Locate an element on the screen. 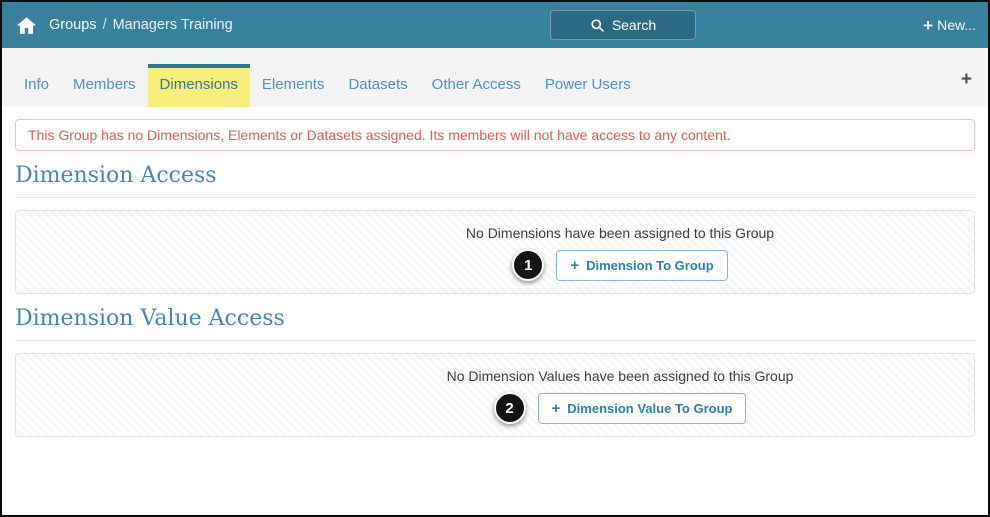  add-dimension-value-to-group-button: + Dimension Value To Group is located at coordinates (642, 408).